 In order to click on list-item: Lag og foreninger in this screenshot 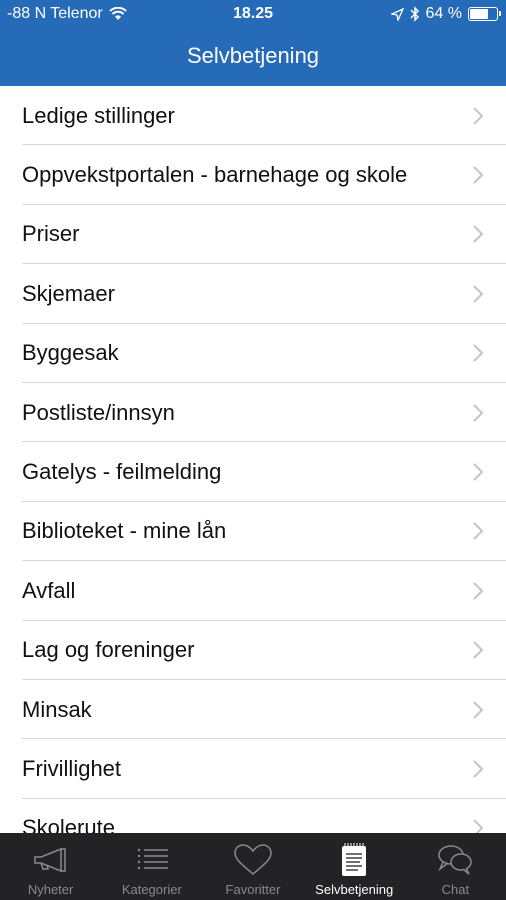, I will do `click(253, 651)`.